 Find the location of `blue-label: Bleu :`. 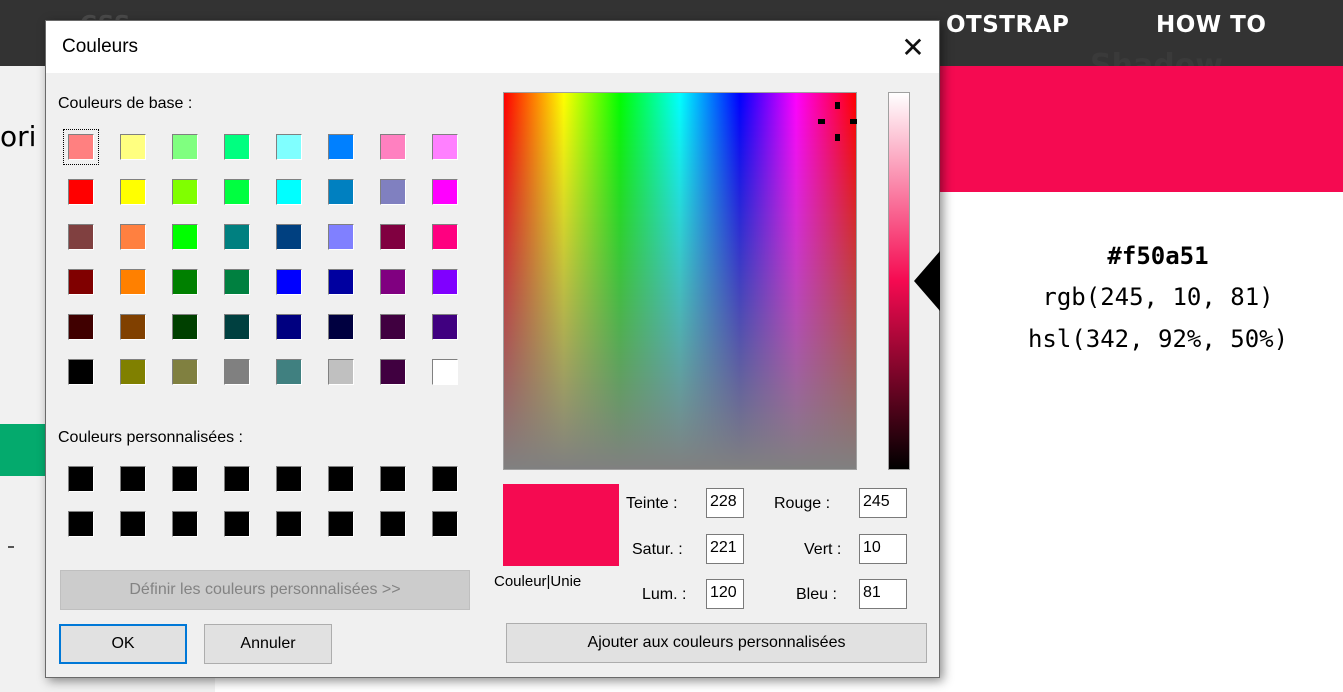

blue-label: Bleu : is located at coordinates (816, 594).